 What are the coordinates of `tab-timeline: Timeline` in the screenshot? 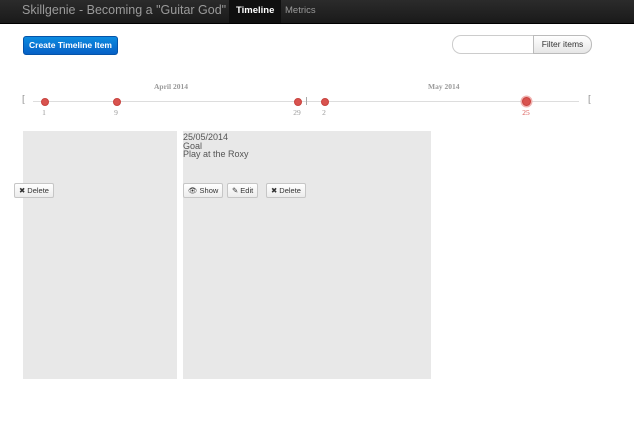 It's located at (255, 11).